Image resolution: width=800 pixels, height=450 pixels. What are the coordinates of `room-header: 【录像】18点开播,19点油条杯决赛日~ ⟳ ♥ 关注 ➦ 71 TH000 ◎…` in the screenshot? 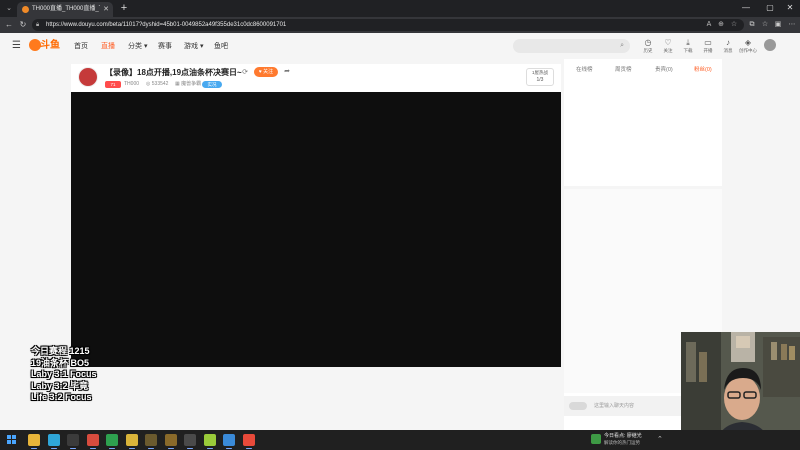 It's located at (316, 78).